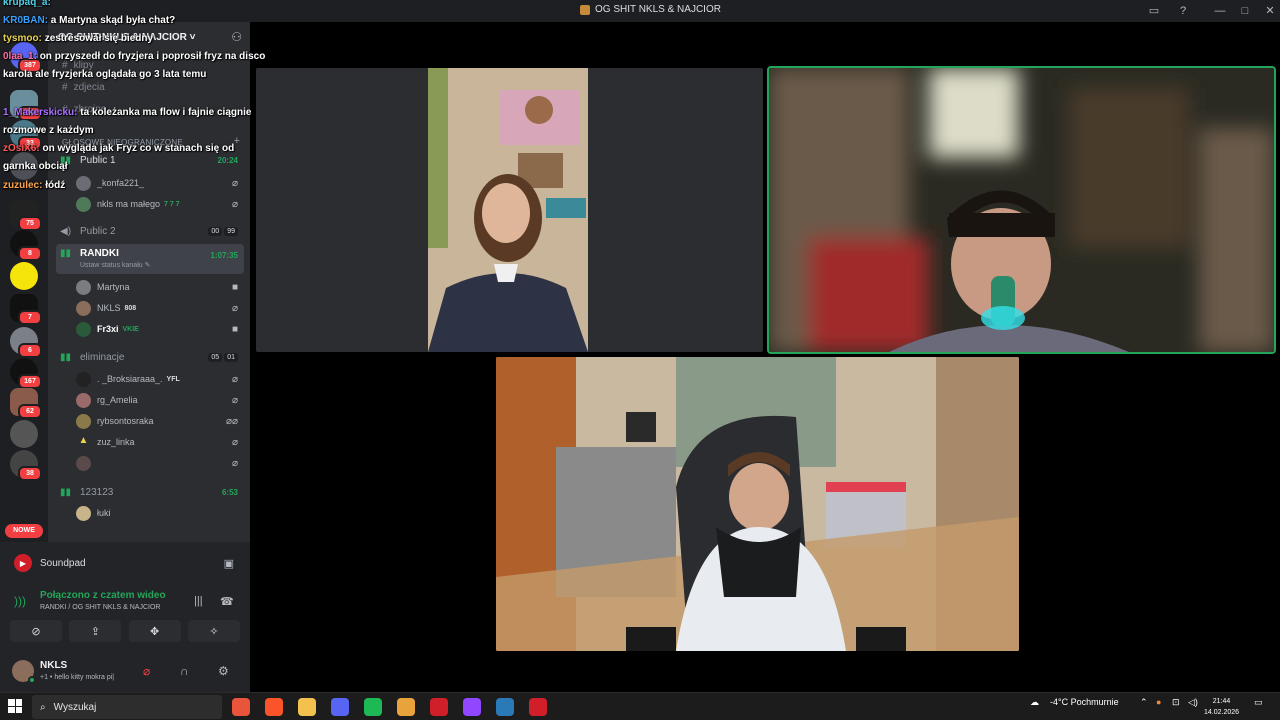 Image resolution: width=1280 pixels, height=720 pixels. Describe the element at coordinates (1270, 11) in the screenshot. I see `close-button: ✕` at that location.